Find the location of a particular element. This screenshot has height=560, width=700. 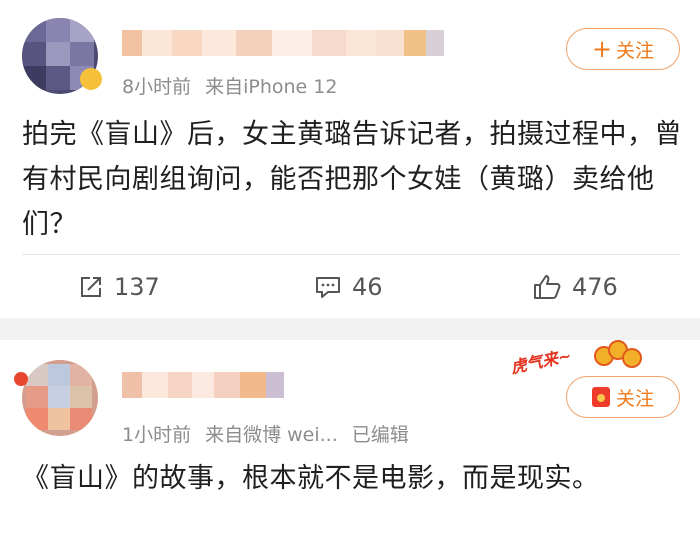

comment-count: 46 is located at coordinates (367, 287).